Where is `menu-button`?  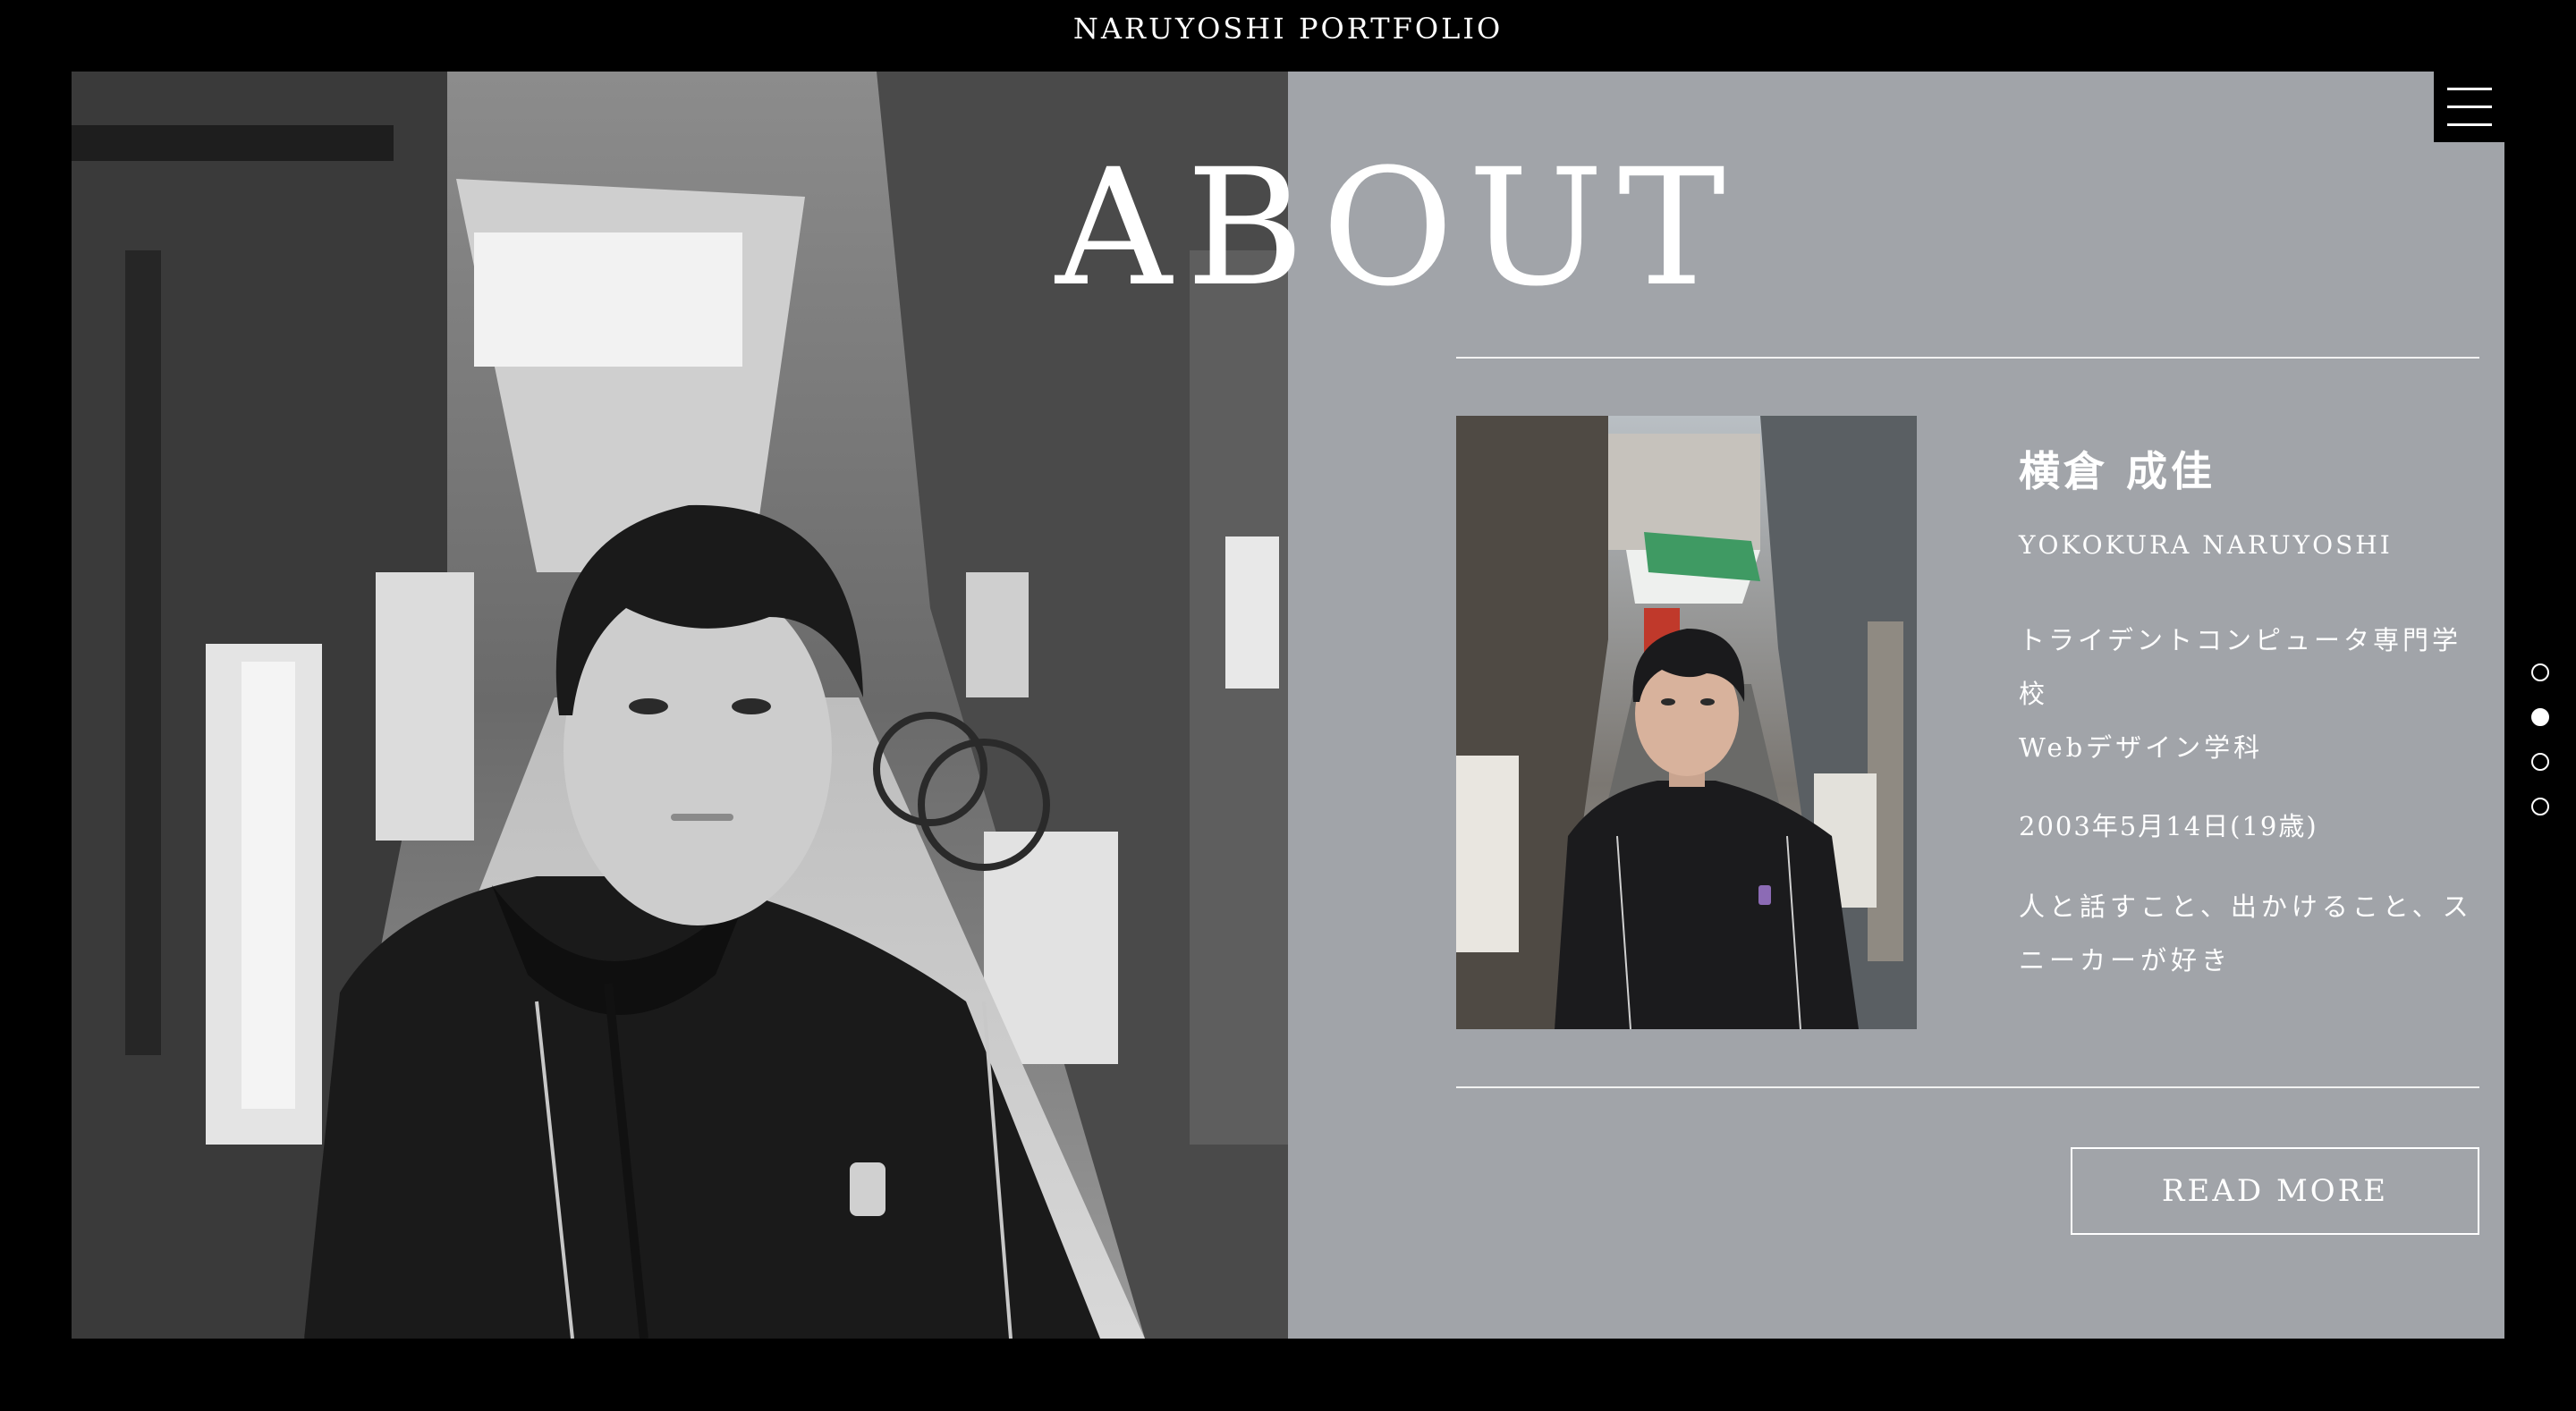 menu-button is located at coordinates (2469, 107).